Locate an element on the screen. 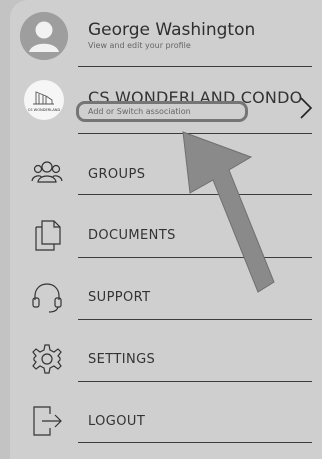 Image resolution: width=322 pixels, height=459 pixels. annotation-arrow is located at coordinates (228, 212).